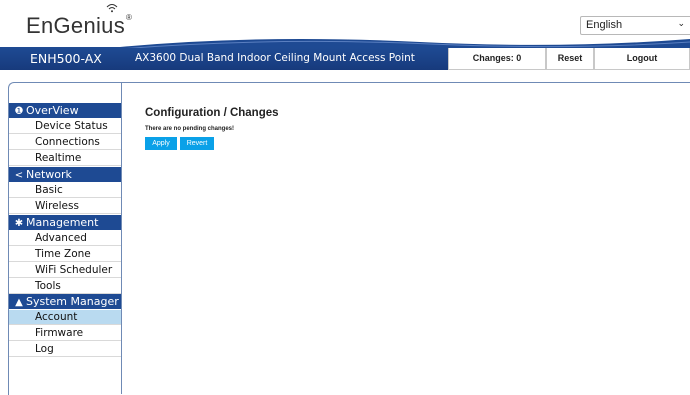 This screenshot has width=690, height=395. Describe the element at coordinates (129, 17) in the screenshot. I see `logo-registered-mark: ®` at that location.